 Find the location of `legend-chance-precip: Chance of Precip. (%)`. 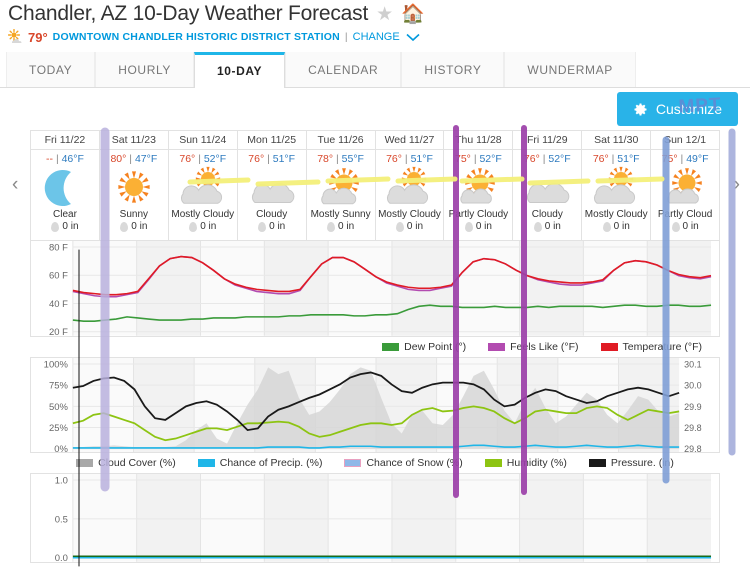

legend-chance-precip: Chance of Precip. (%) is located at coordinates (260, 463).